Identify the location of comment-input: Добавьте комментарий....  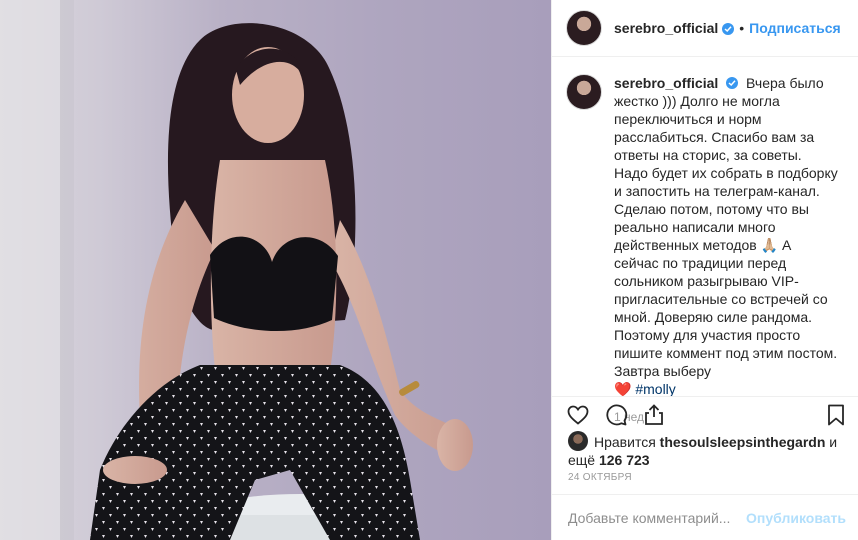
(657, 518).